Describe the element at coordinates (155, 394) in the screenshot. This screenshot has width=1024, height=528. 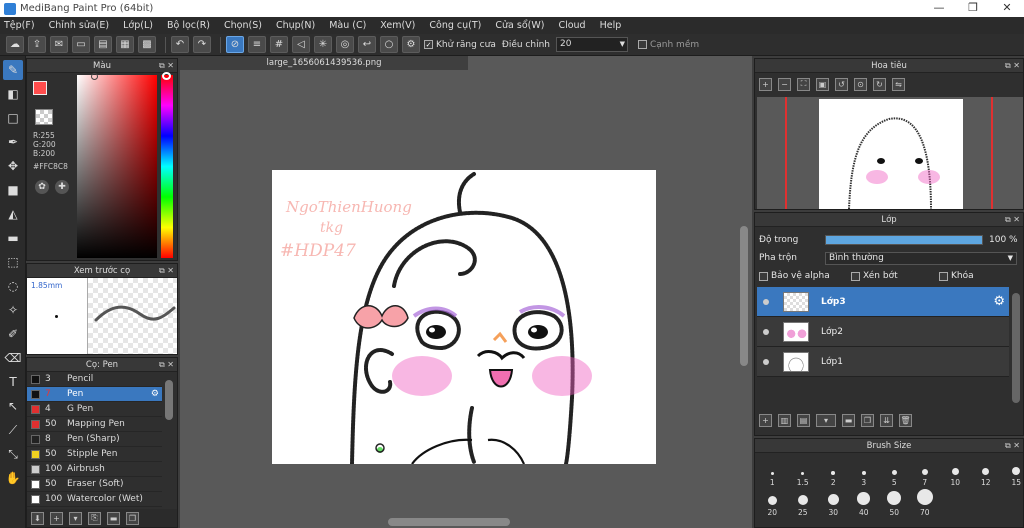
I see `gear-icon: ⚙` at that location.